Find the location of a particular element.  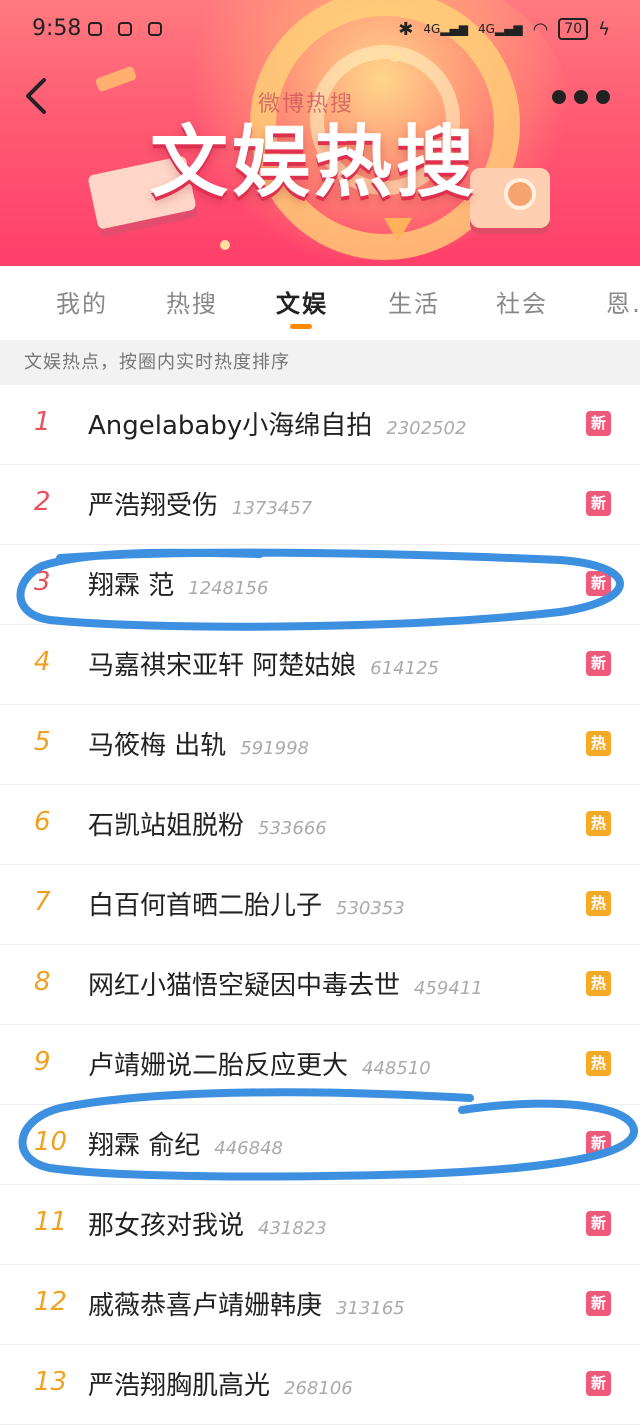

list-item: 6 石凯站姐脱粉 533666 热 is located at coordinates (320, 825).